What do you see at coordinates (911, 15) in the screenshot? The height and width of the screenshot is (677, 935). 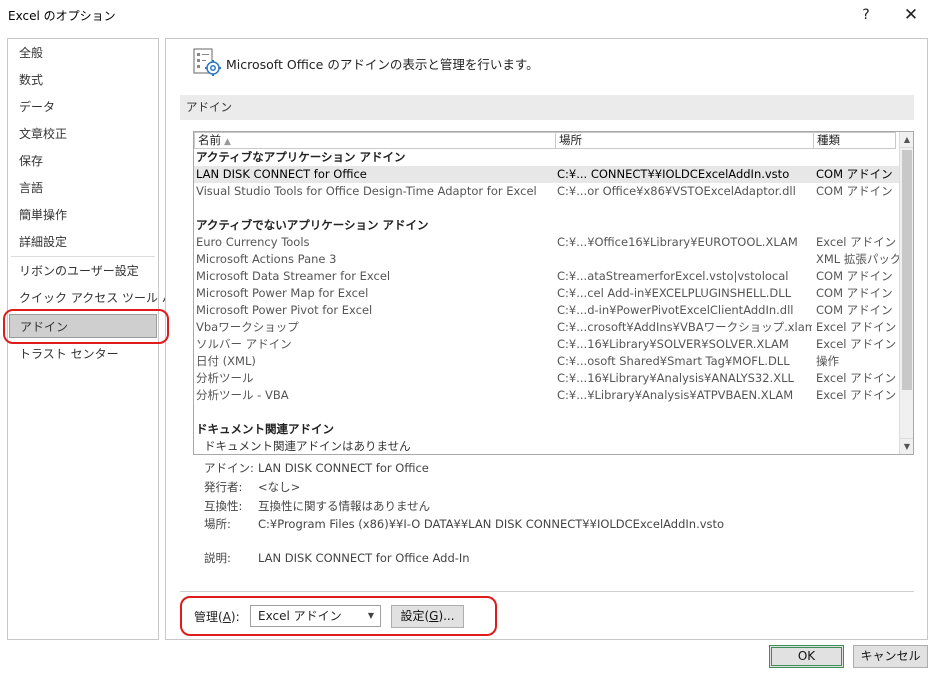 I see `close-icon: ✕` at bounding box center [911, 15].